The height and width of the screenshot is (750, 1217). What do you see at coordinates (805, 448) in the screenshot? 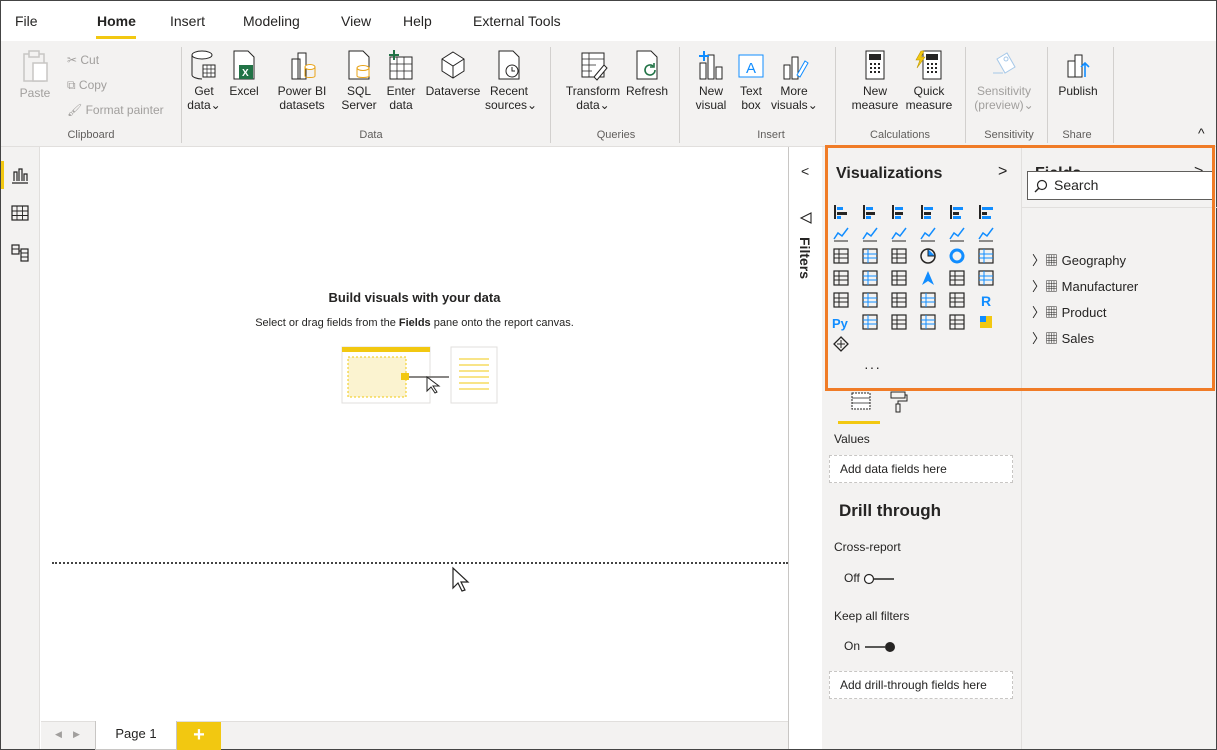
I see `filters-pane-collapsed: < Filters` at bounding box center [805, 448].